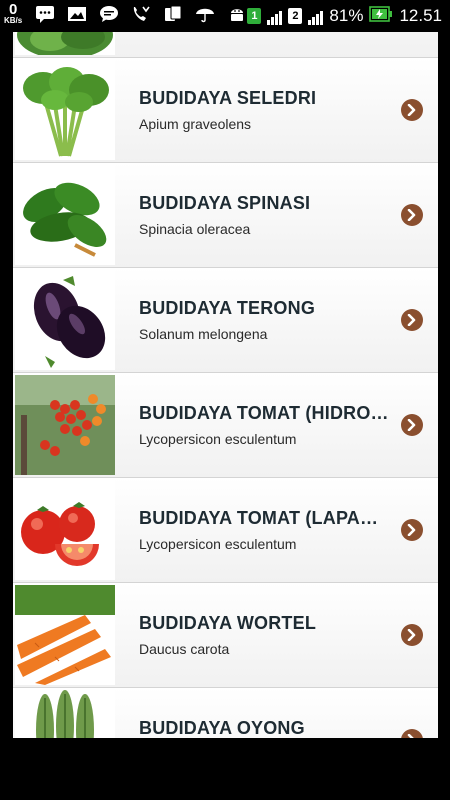  Describe the element at coordinates (225, 45) in the screenshot. I see `list-item` at that location.